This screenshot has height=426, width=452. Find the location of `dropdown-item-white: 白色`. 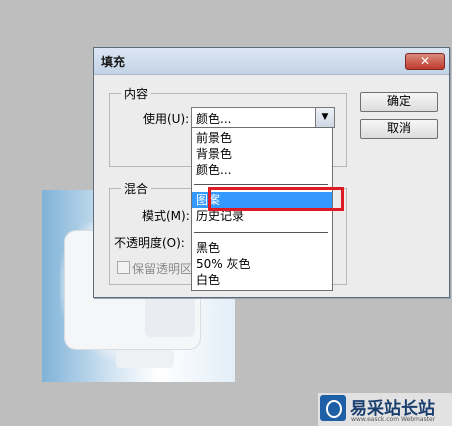

dropdown-item-white: 白色 is located at coordinates (262, 280).